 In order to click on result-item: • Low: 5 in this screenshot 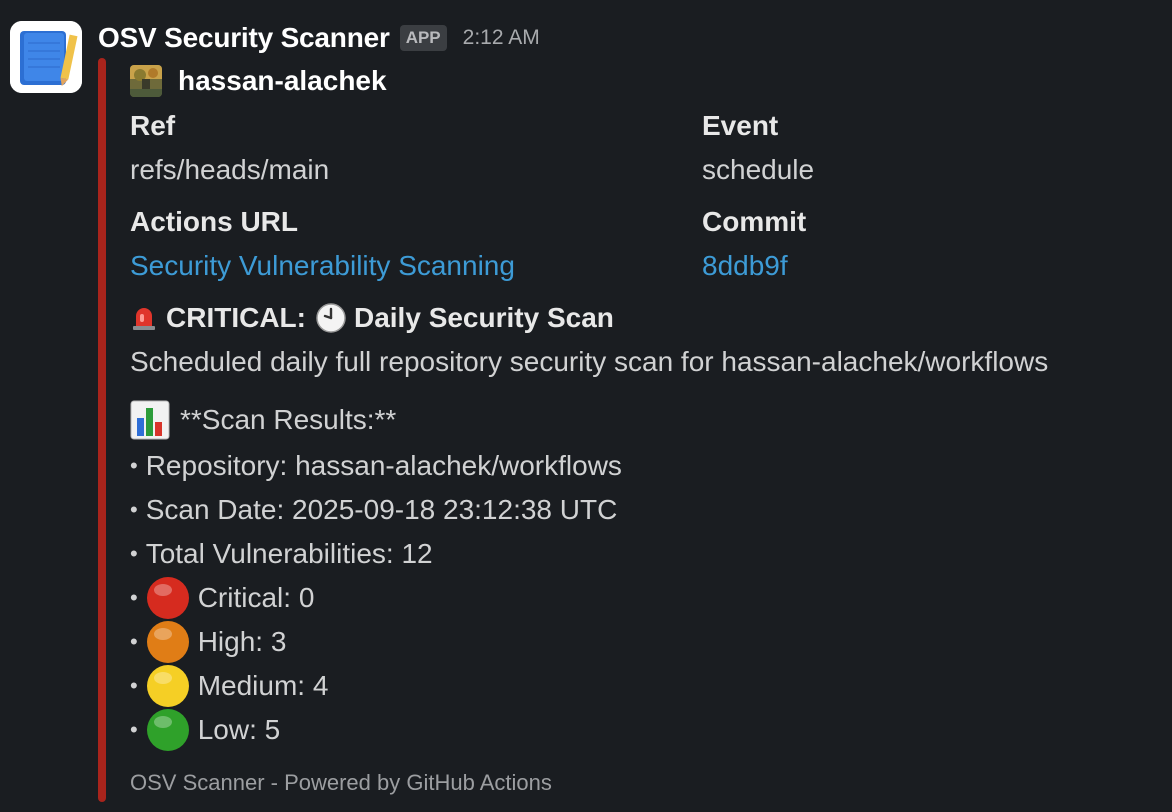, I will do `click(205, 730)`.